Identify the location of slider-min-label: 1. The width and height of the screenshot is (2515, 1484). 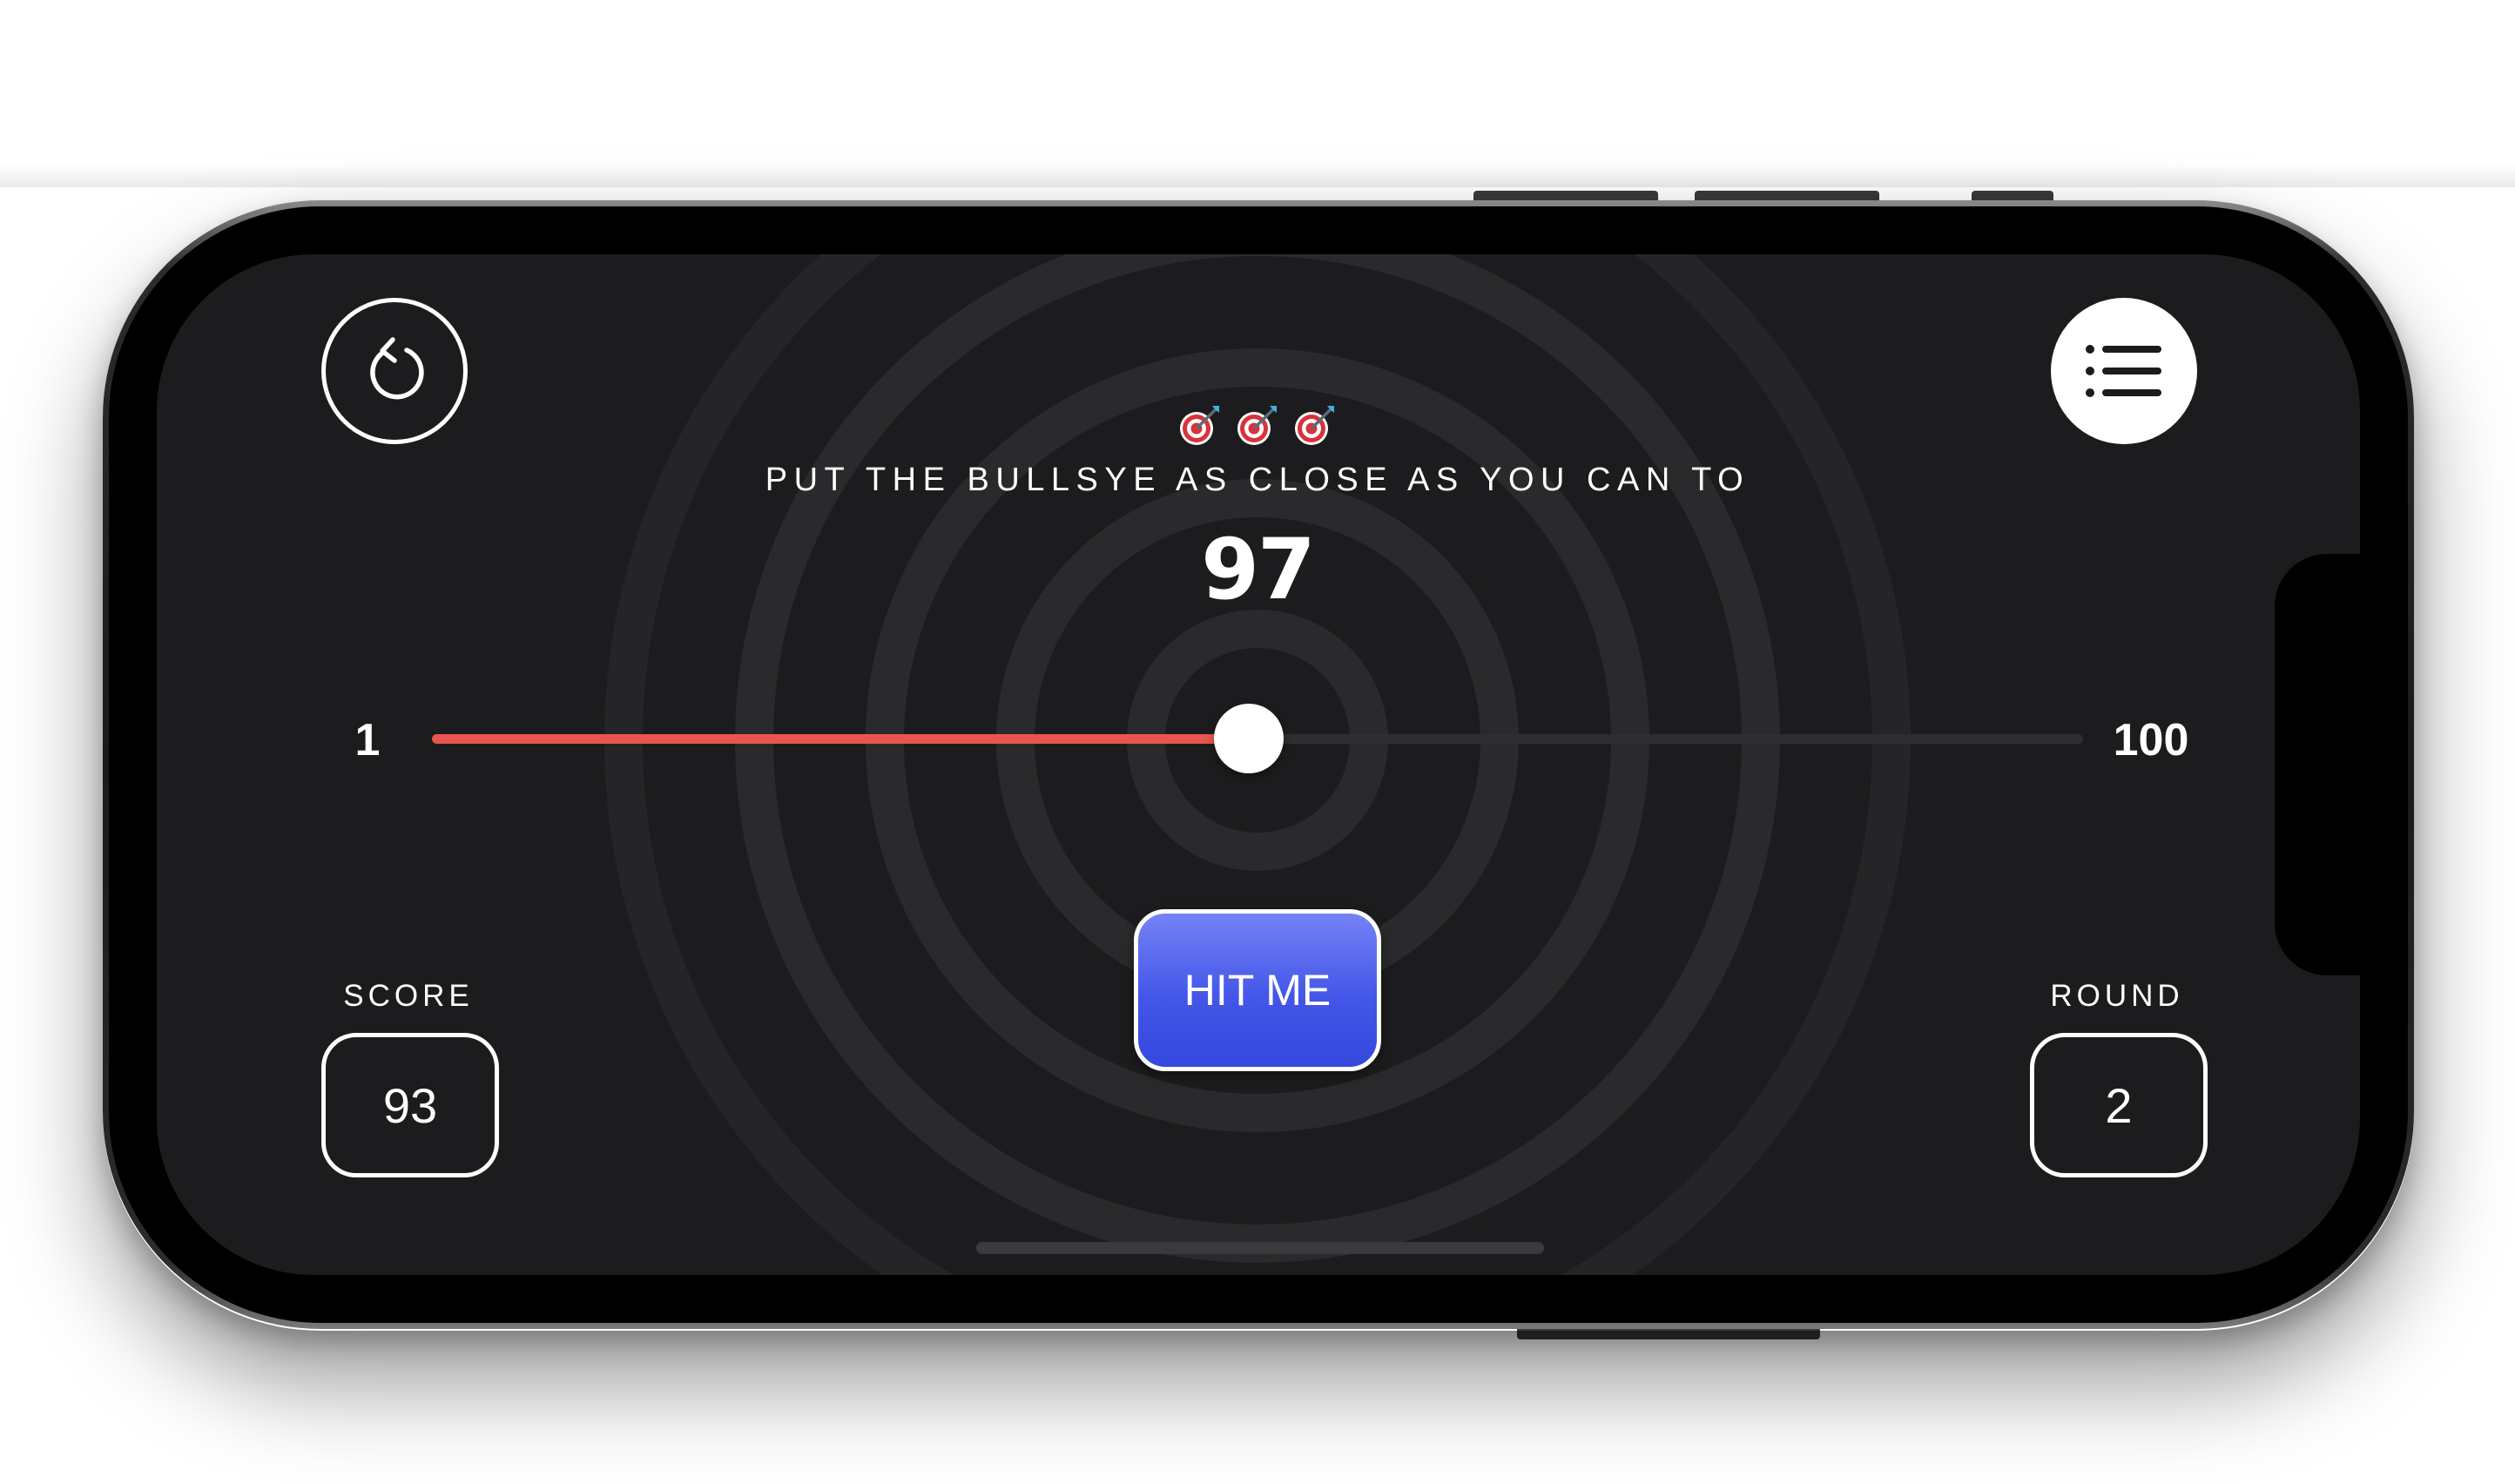
(367, 741).